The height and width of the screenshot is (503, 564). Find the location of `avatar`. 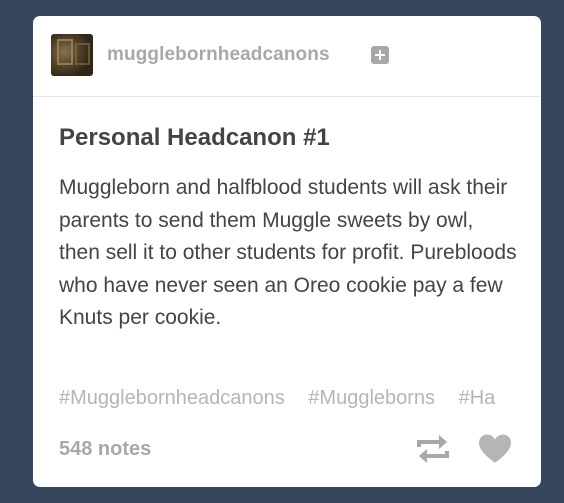

avatar is located at coordinates (72, 55).